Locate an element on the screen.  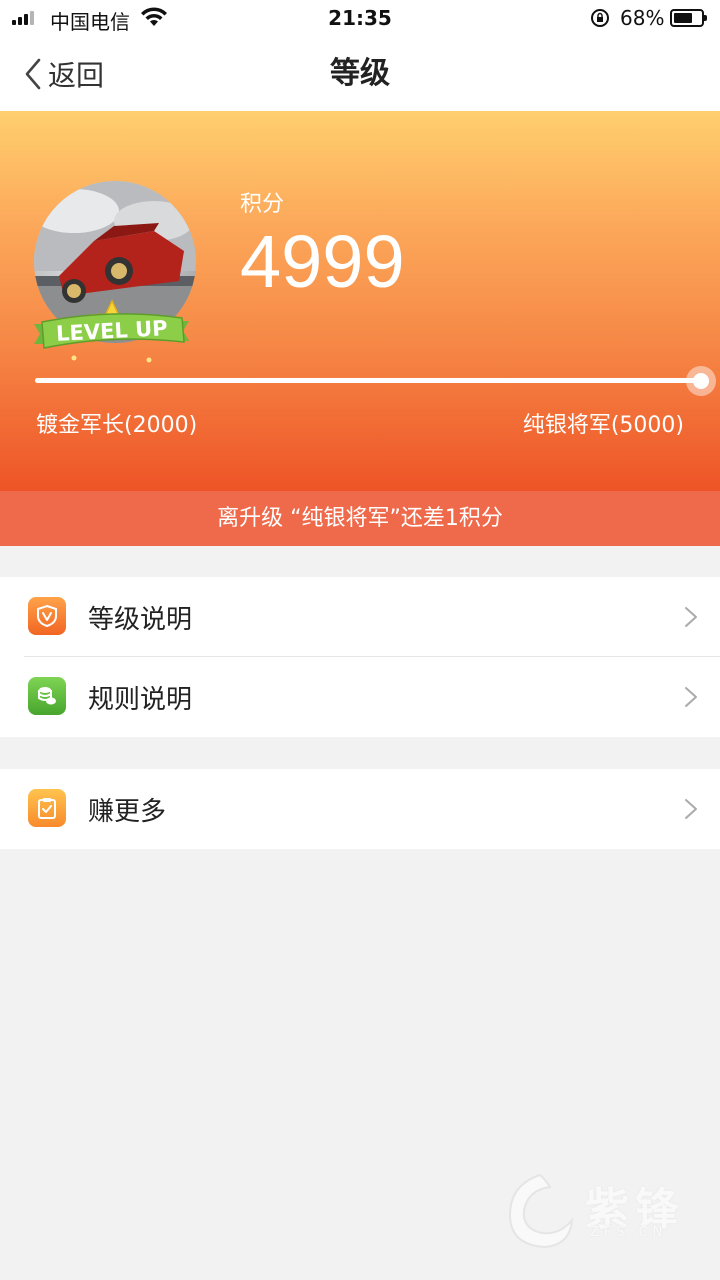
menu-group-earn: 赚更多 is located at coordinates (360, 809).